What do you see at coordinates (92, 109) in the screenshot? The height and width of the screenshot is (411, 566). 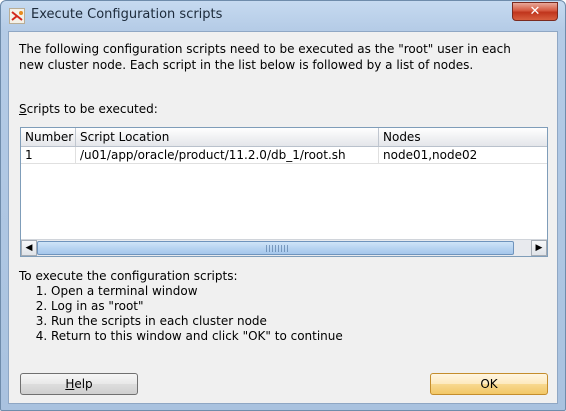 I see `scripts-label-text: cripts to be executed:` at bounding box center [92, 109].